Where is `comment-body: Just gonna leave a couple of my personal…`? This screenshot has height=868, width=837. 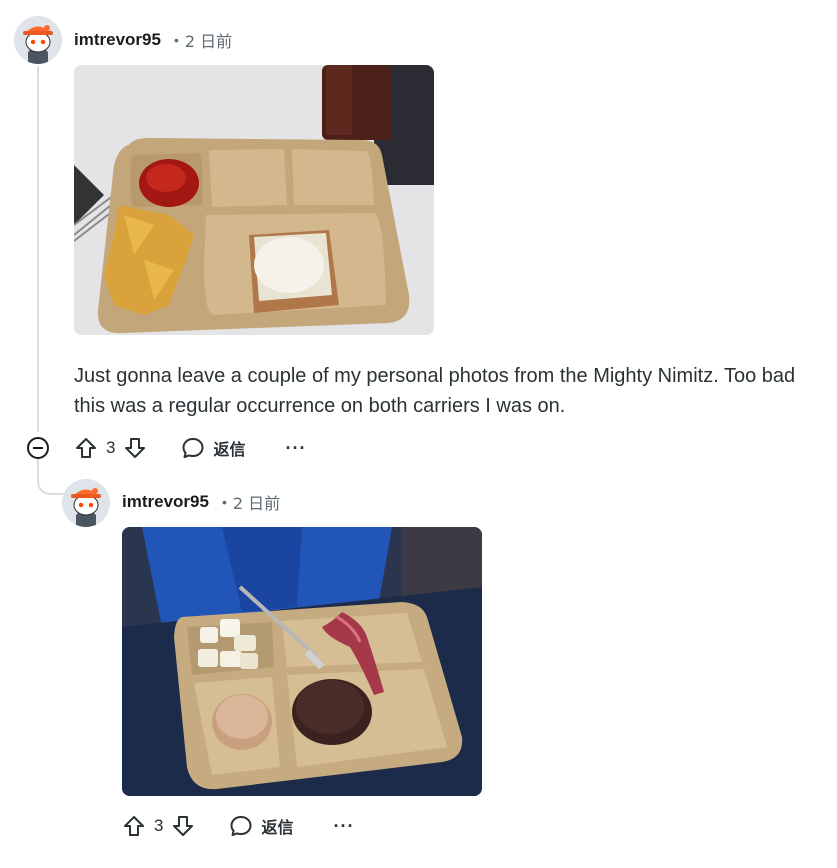 comment-body: Just gonna leave a couple of my personal… is located at coordinates (435, 391).